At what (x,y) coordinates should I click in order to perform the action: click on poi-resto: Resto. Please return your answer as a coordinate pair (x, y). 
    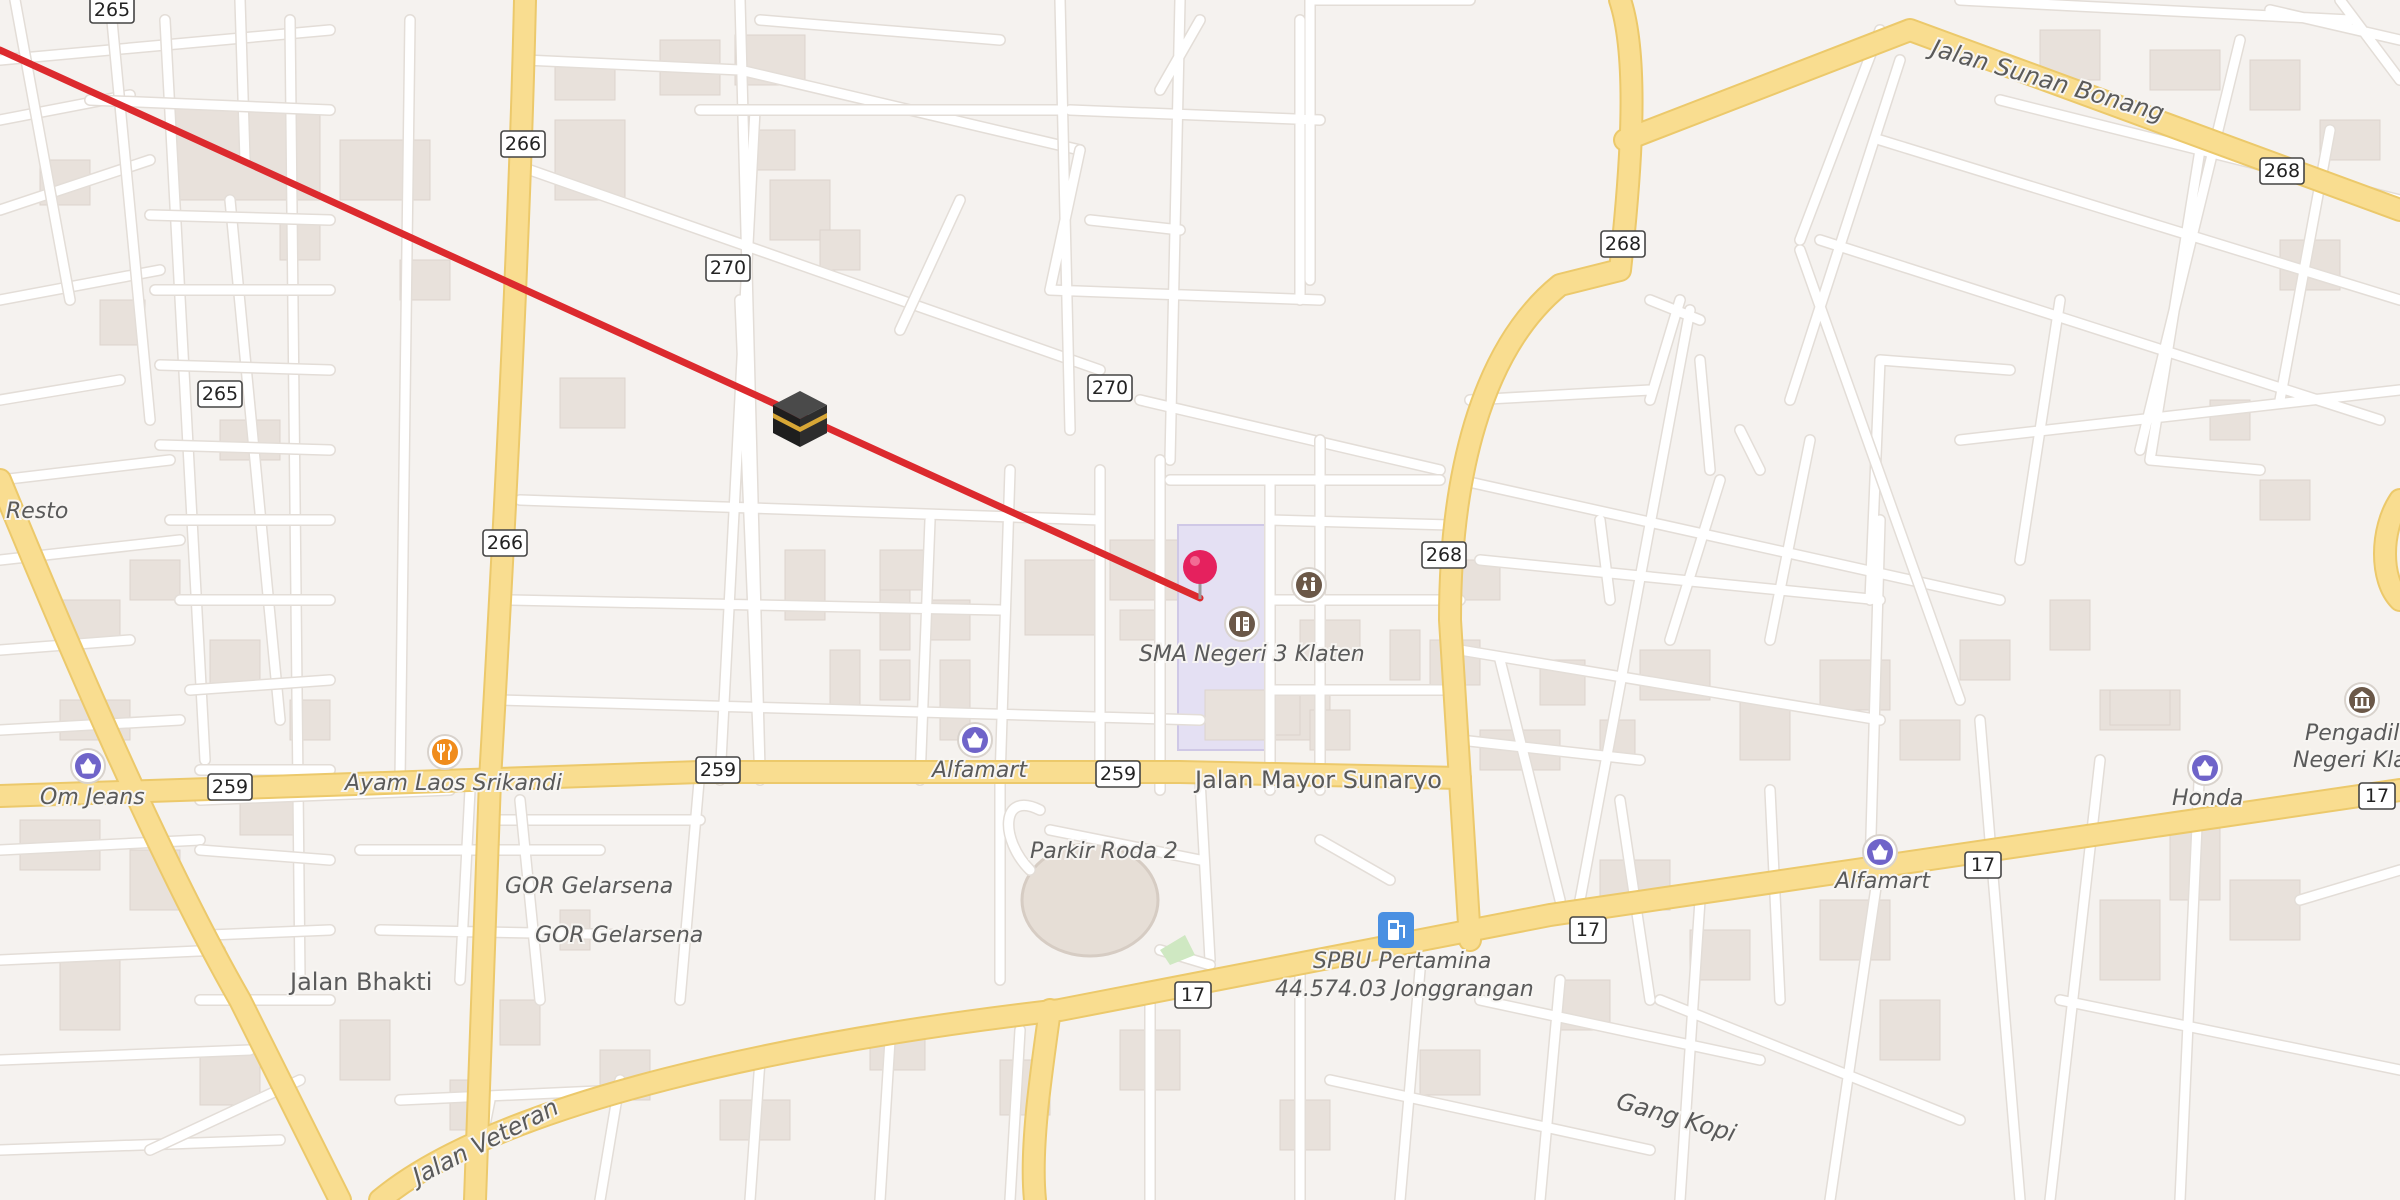
    Looking at the image, I should click on (37, 511).